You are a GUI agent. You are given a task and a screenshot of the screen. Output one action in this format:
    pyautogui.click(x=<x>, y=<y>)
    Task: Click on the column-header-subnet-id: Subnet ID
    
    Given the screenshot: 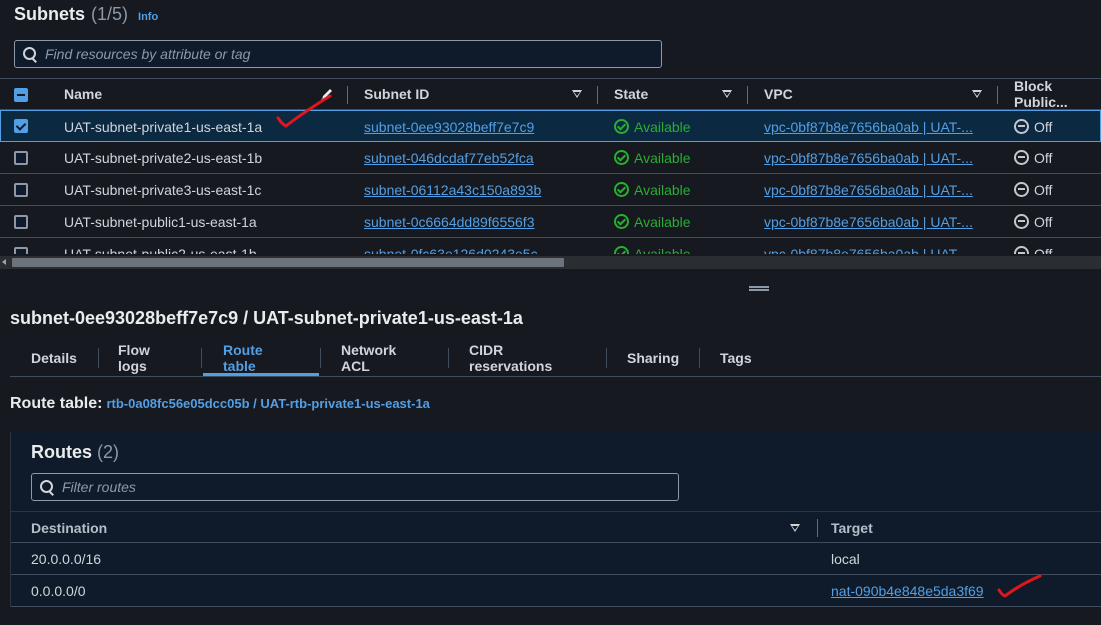 What is the action you would take?
    pyautogui.click(x=396, y=94)
    